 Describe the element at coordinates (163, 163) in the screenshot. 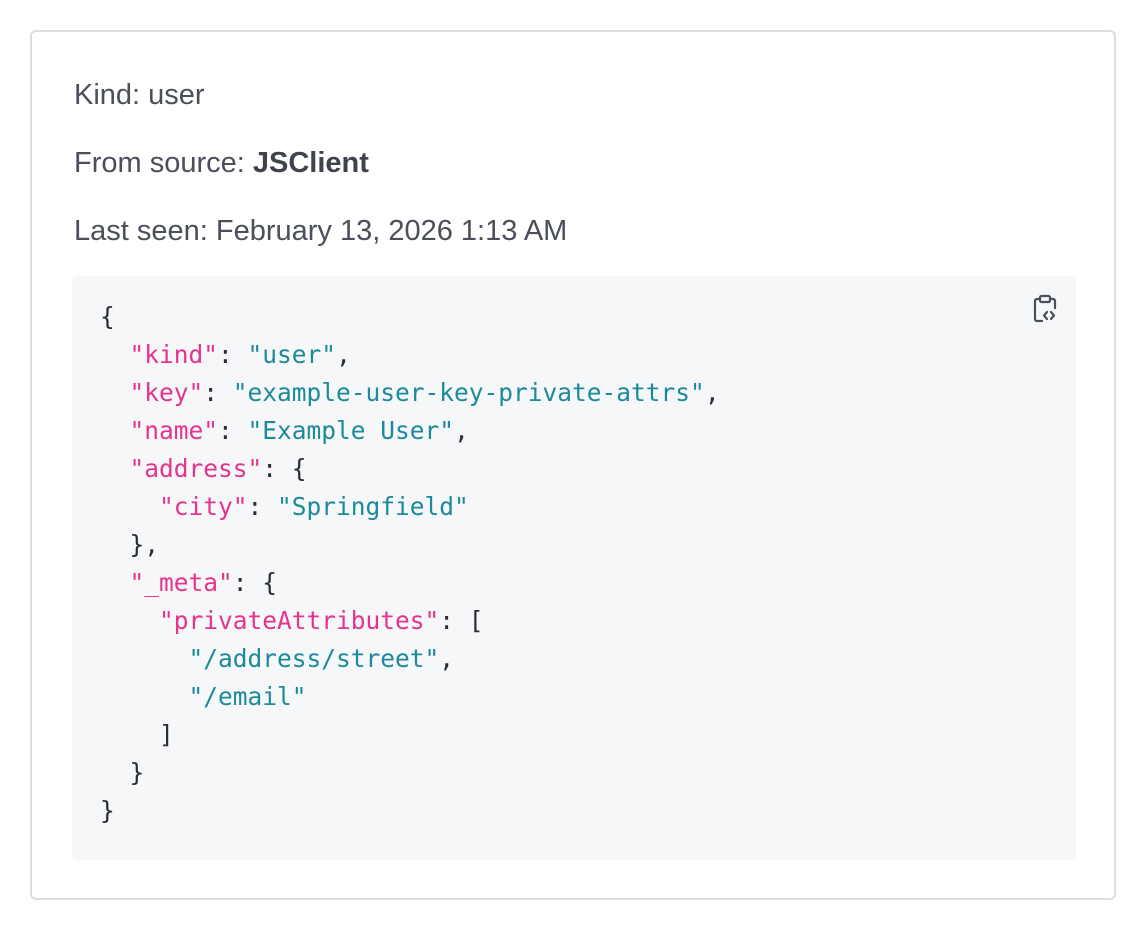

I see `source-label: From source:` at that location.